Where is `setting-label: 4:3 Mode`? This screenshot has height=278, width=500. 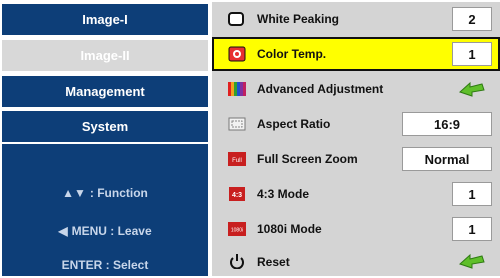
setting-label: 4:3 Mode is located at coordinates (283, 194).